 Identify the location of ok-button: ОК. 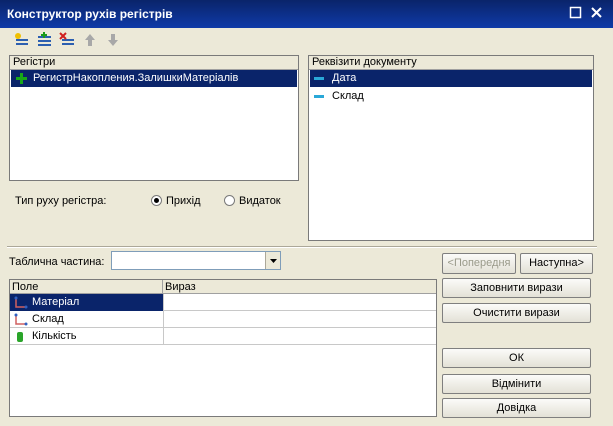
(516, 358).